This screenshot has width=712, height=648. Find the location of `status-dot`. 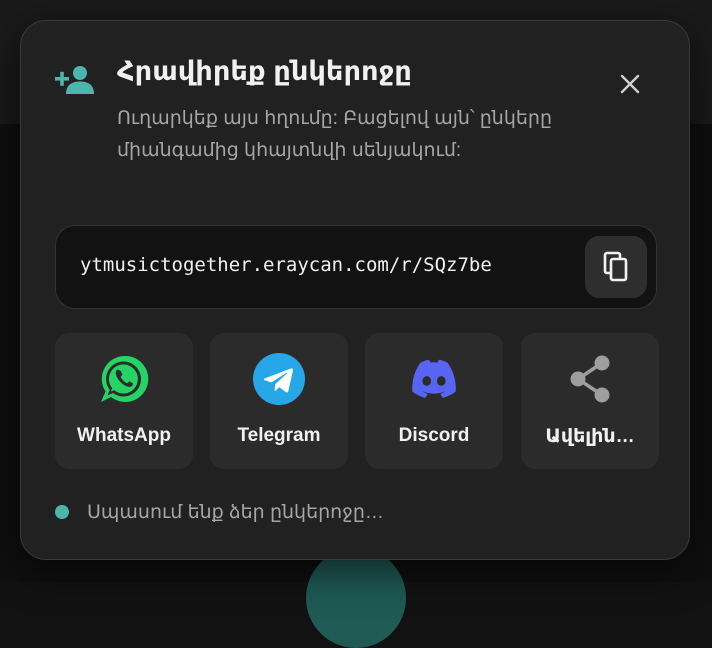

status-dot is located at coordinates (62, 512).